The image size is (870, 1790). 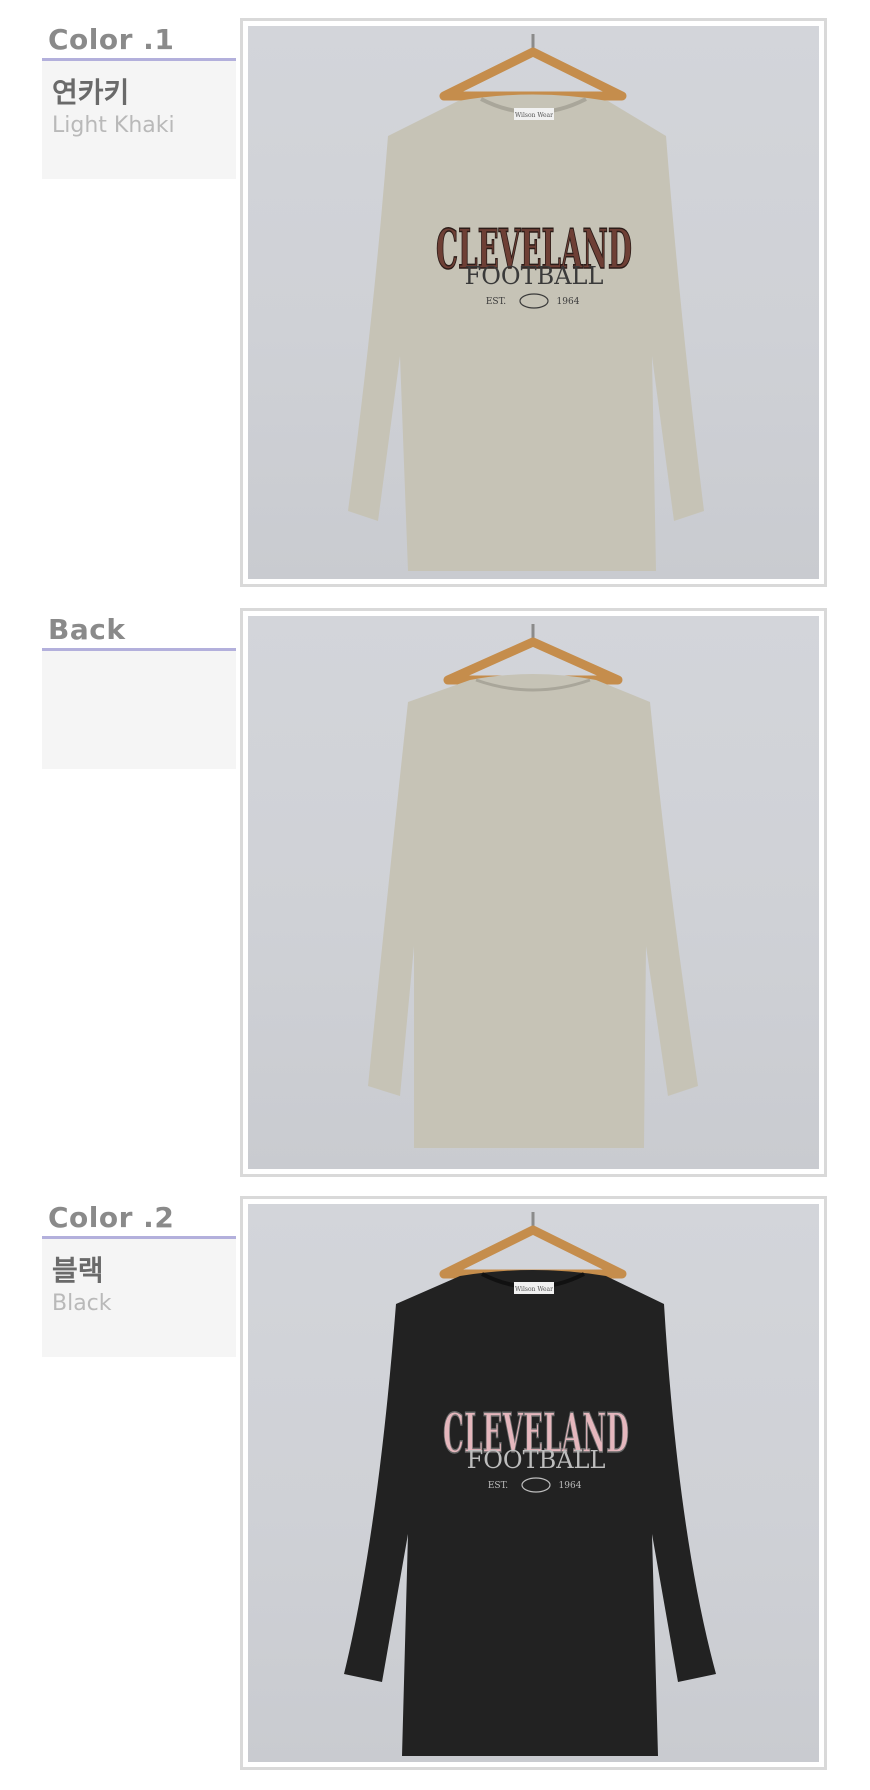 What do you see at coordinates (139, 631) in the screenshot?
I see `back-heading: Back` at bounding box center [139, 631].